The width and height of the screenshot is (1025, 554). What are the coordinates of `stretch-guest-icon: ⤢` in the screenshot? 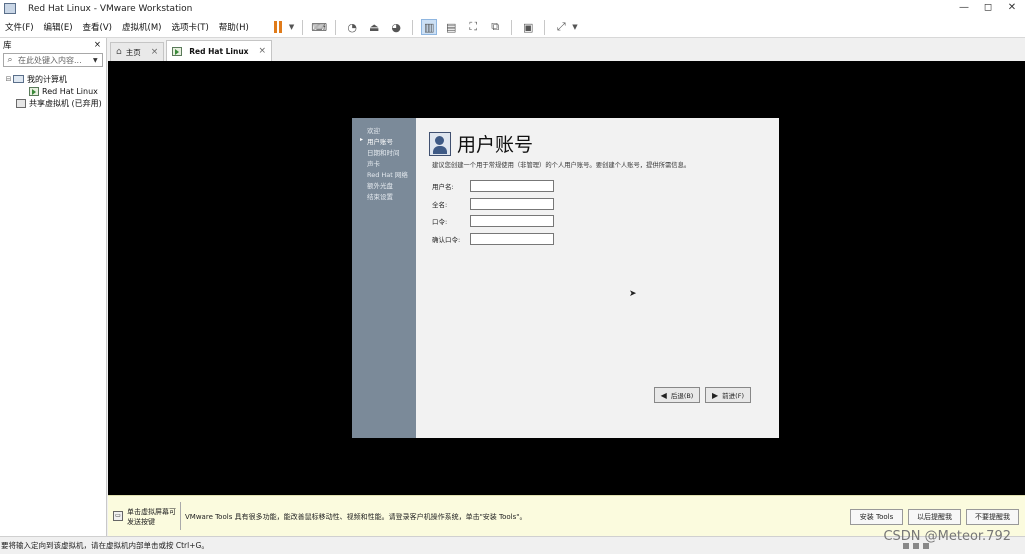 It's located at (561, 27).